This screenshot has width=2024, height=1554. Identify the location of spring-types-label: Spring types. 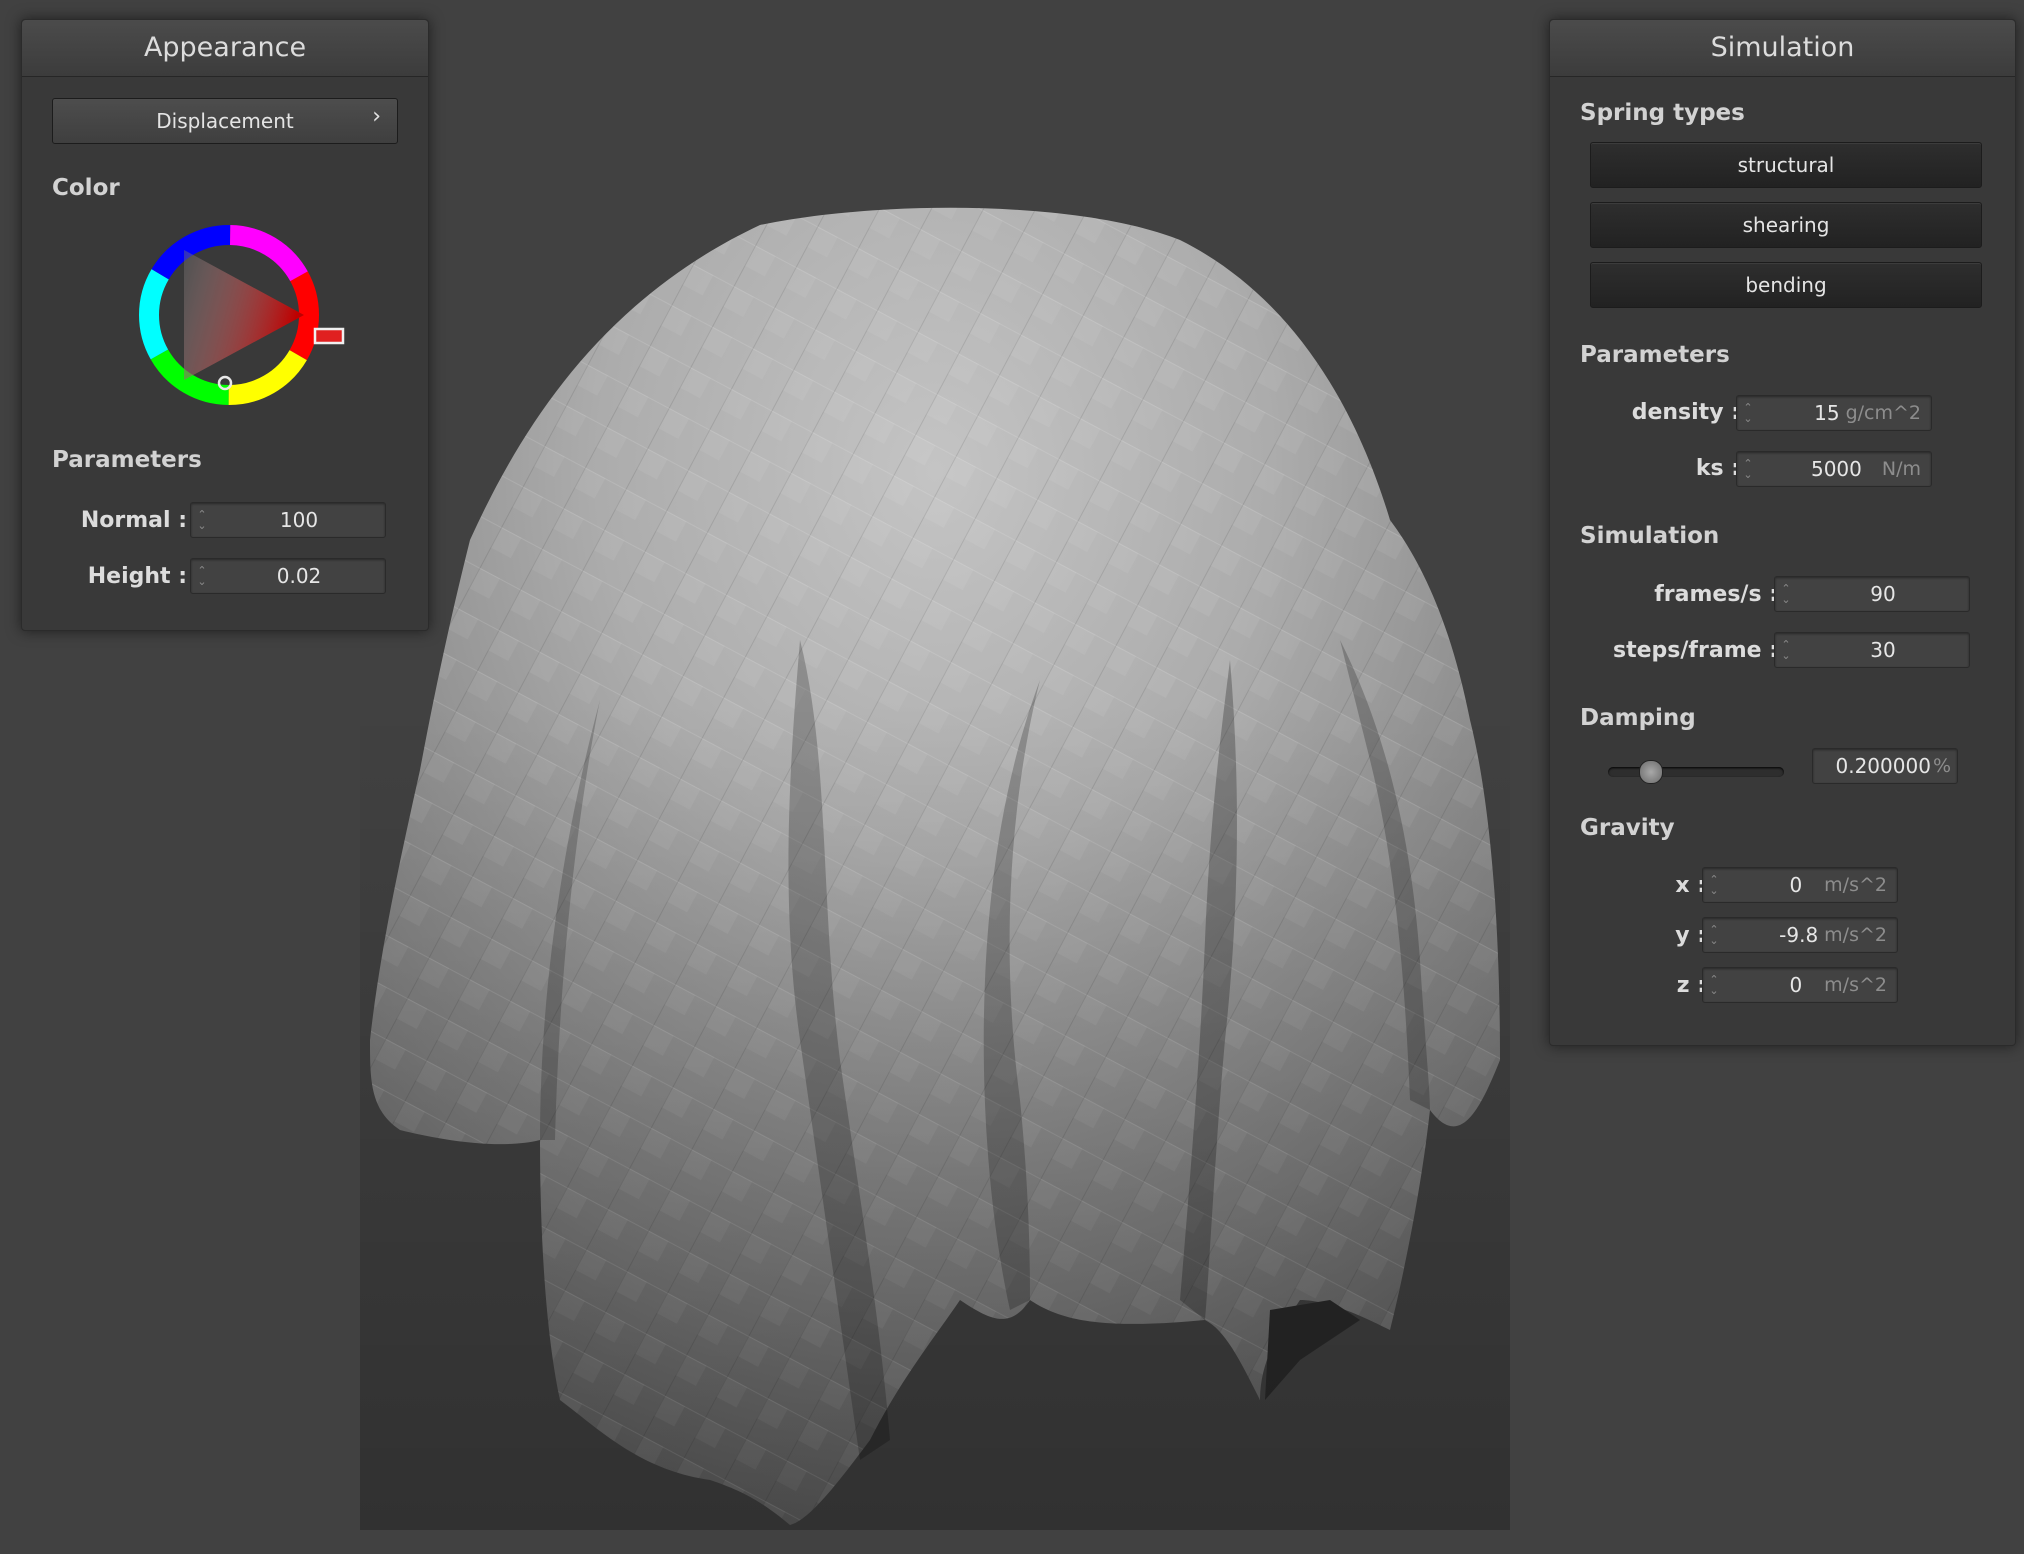
(1662, 113).